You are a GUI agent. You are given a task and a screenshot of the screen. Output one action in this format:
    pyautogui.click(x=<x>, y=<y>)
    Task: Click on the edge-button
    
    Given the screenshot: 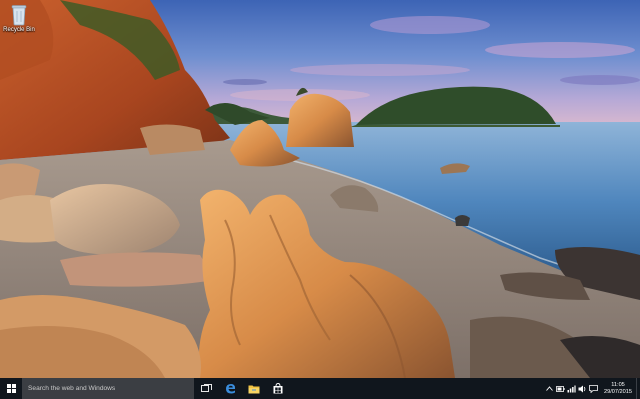 What is the action you would take?
    pyautogui.click(x=230, y=388)
    